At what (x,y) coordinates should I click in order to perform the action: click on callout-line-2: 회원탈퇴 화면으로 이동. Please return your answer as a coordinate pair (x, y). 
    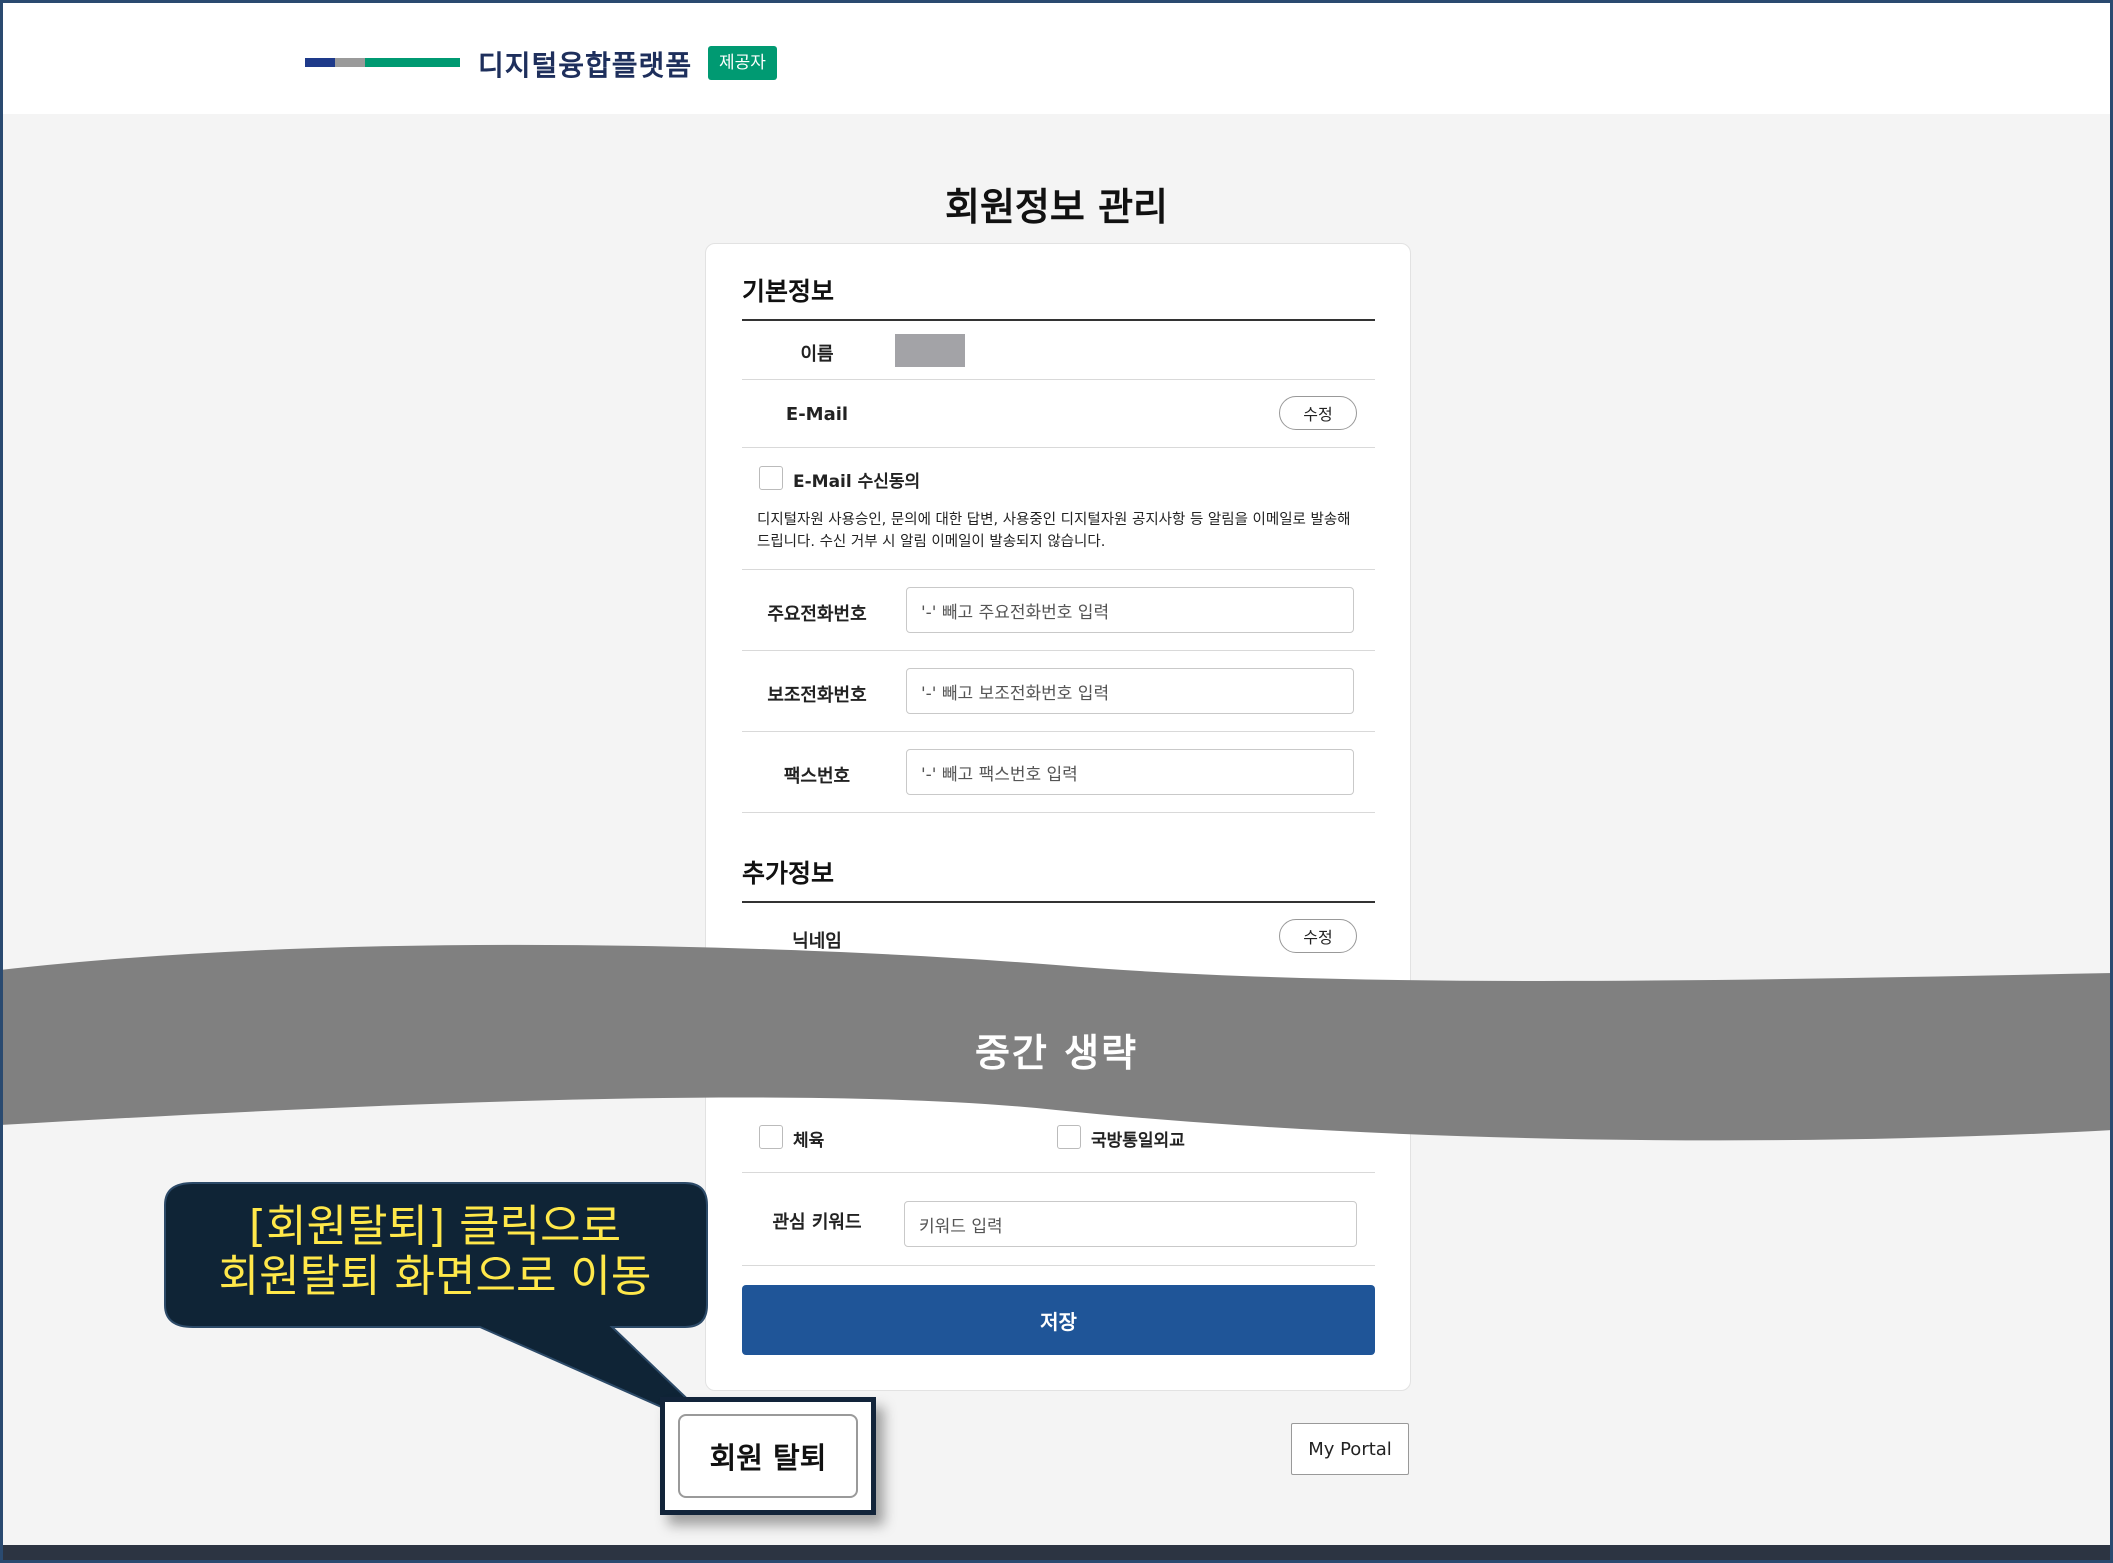
    Looking at the image, I should click on (435, 1276).